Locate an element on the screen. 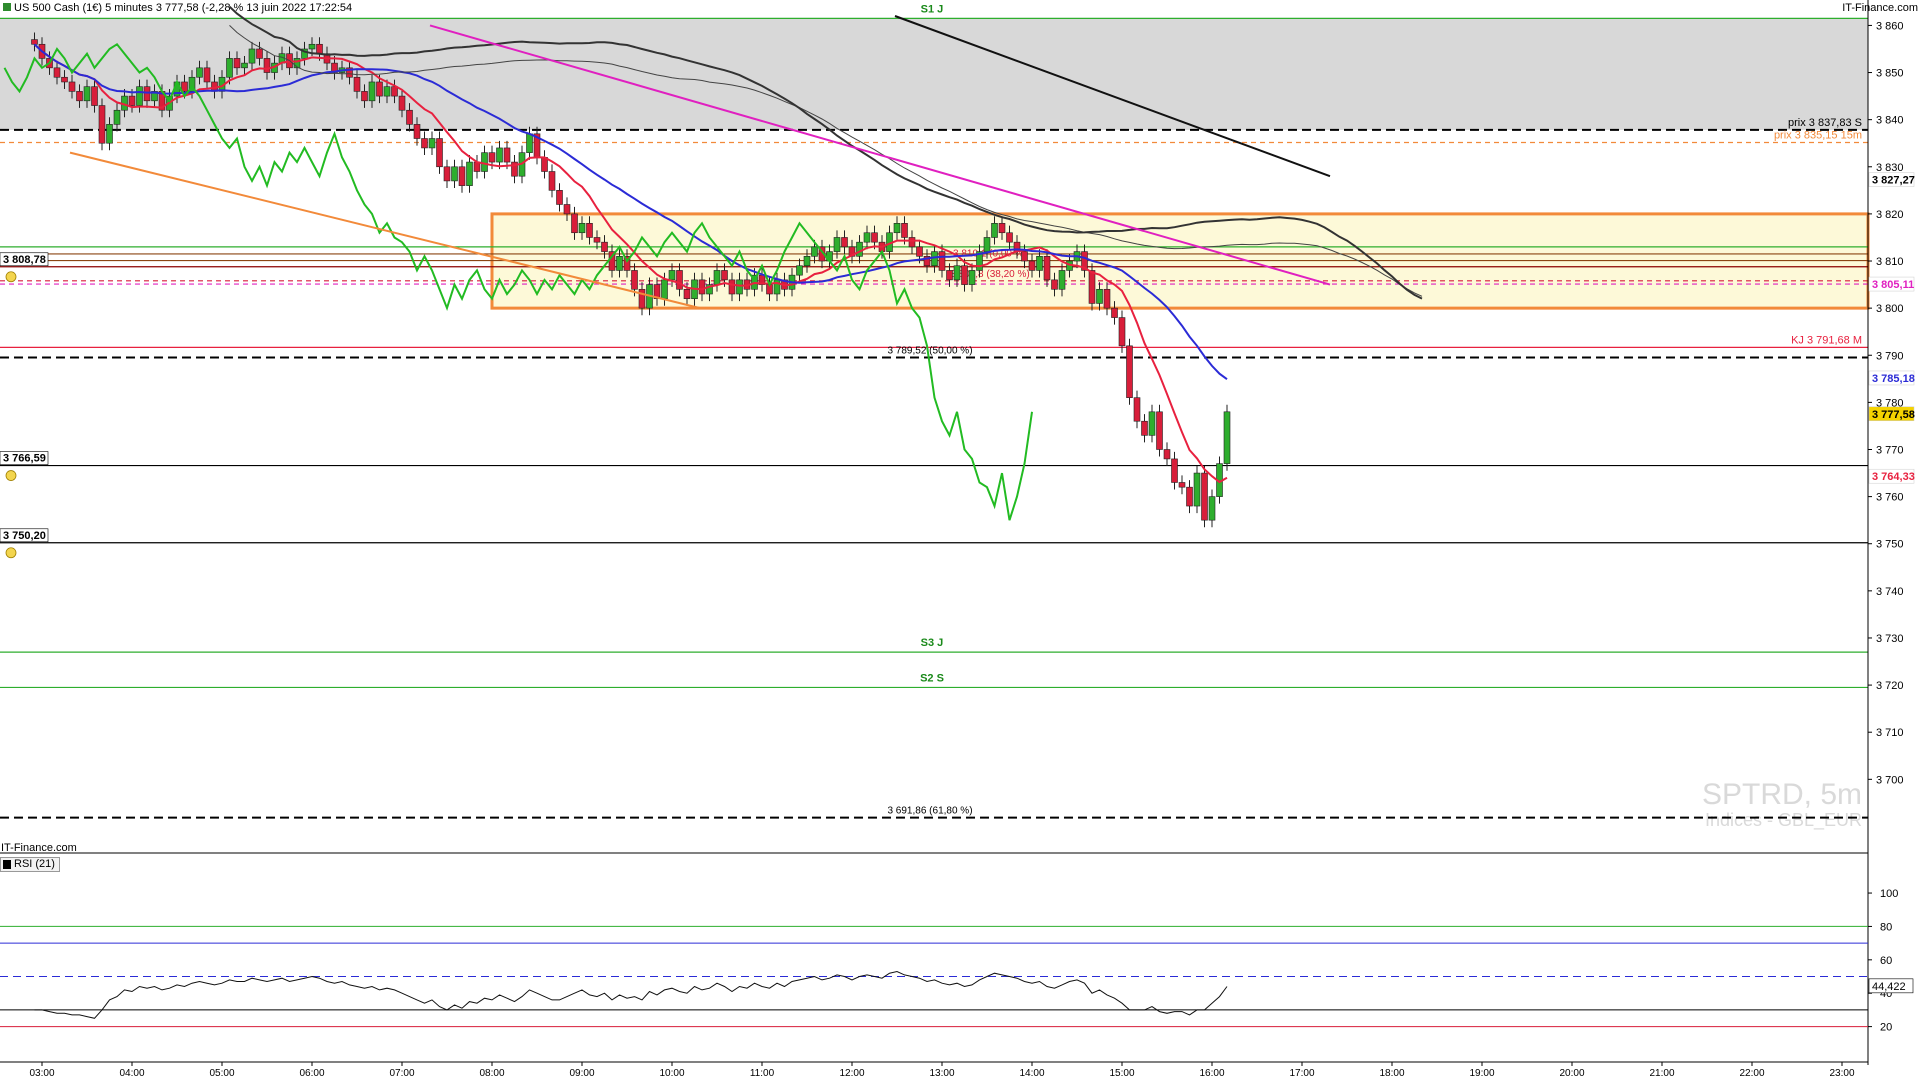 Image resolution: width=1920 pixels, height=1080 pixels. fib-label: 3 691,86 (61,80 %) is located at coordinates (929, 811).